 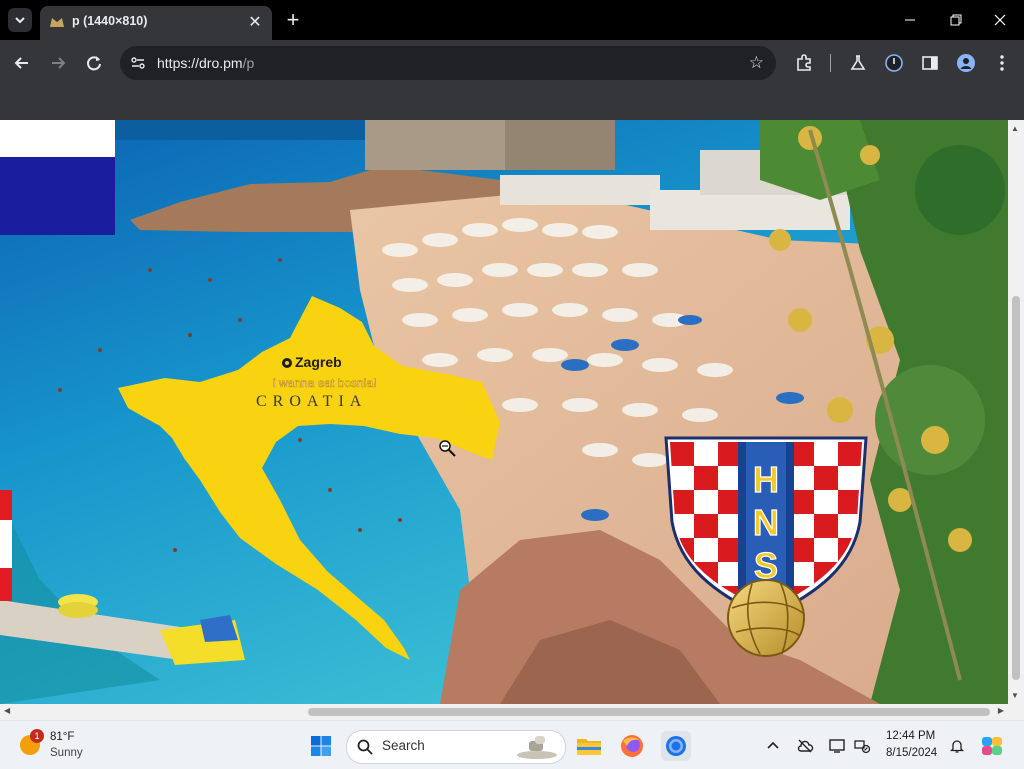 I want to click on display-icon, so click(x=837, y=746).